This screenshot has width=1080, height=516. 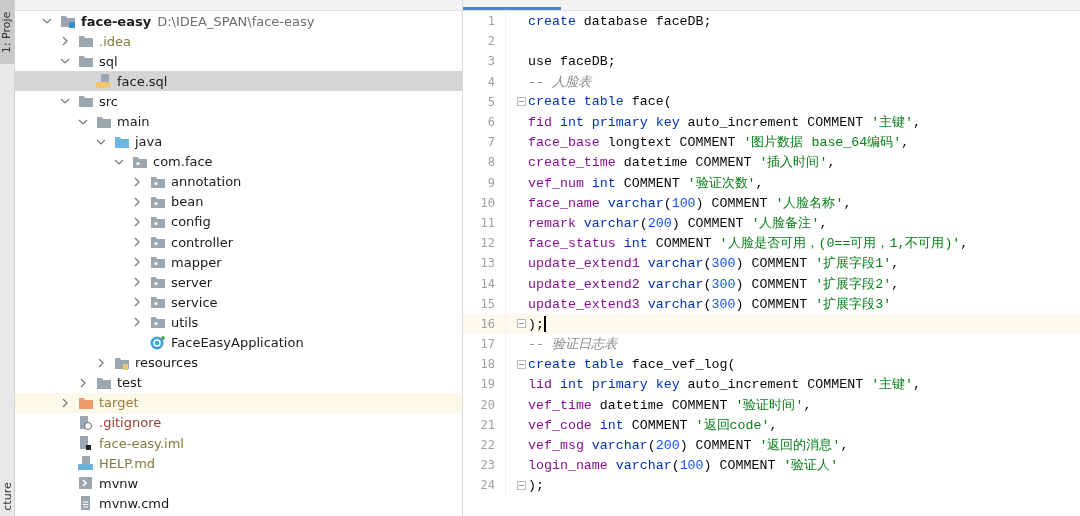 What do you see at coordinates (238, 322) in the screenshot?
I see `tree-item: utils` at bounding box center [238, 322].